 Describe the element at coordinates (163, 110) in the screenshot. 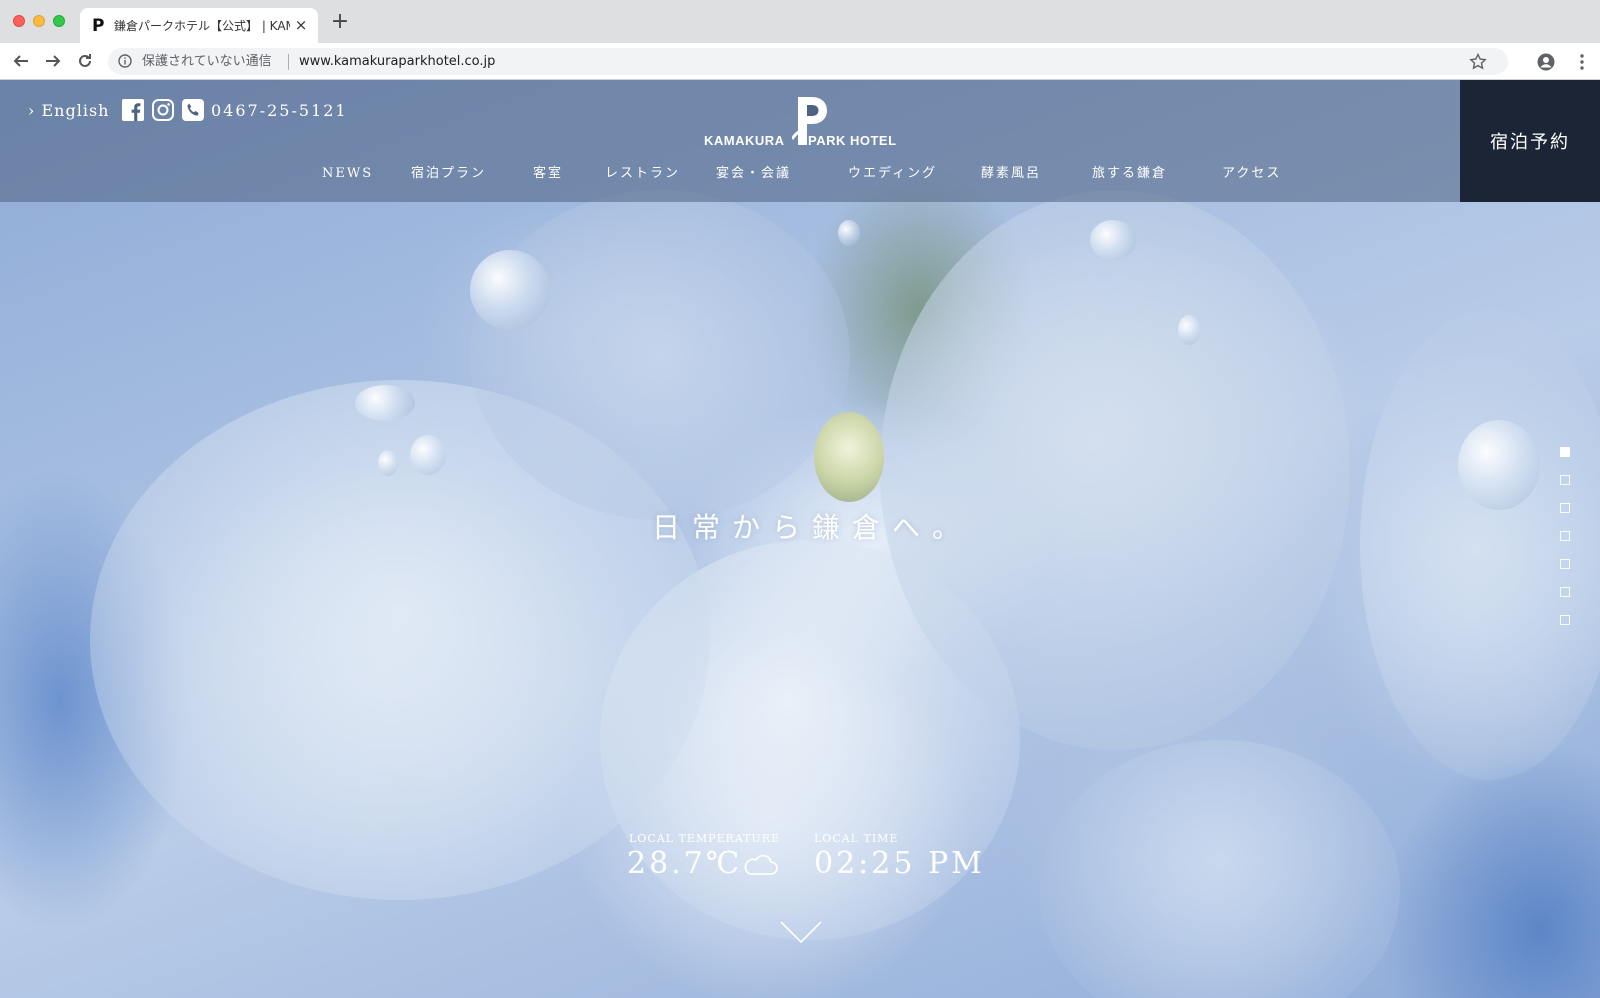

I see `instagram-icon` at that location.